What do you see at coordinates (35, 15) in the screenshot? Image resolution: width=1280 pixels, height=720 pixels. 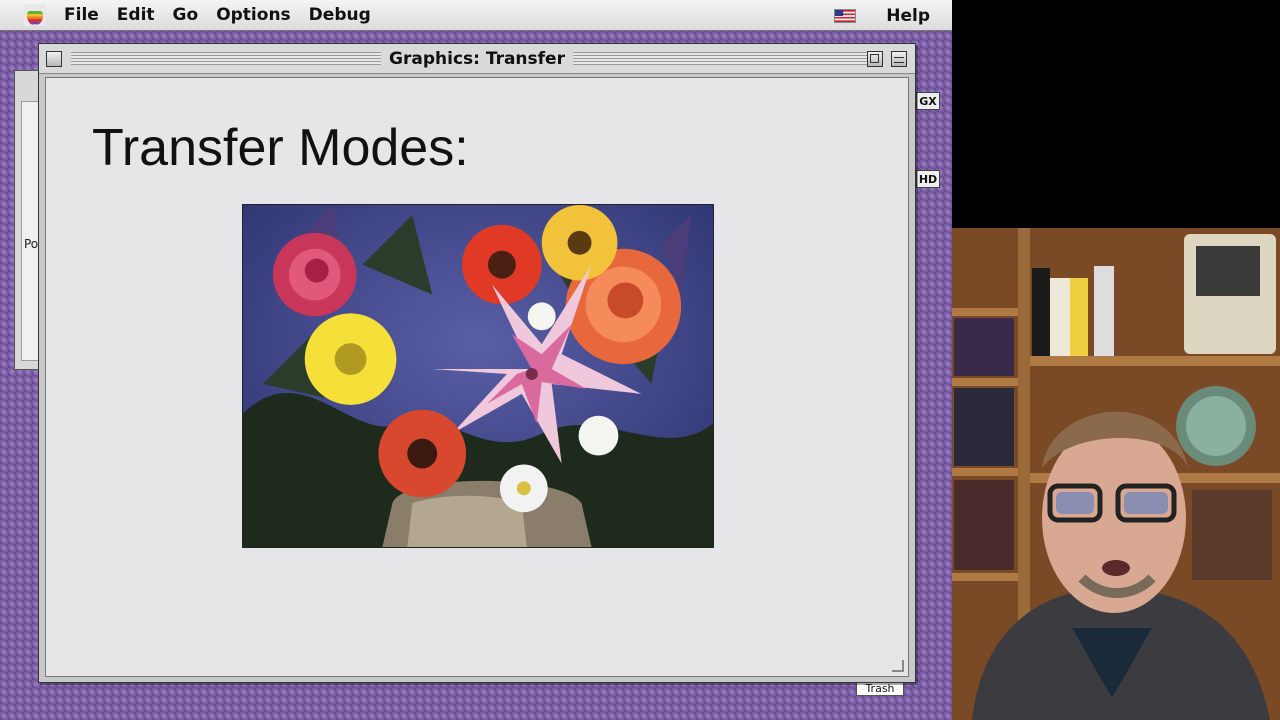 I see `apple-icon` at bounding box center [35, 15].